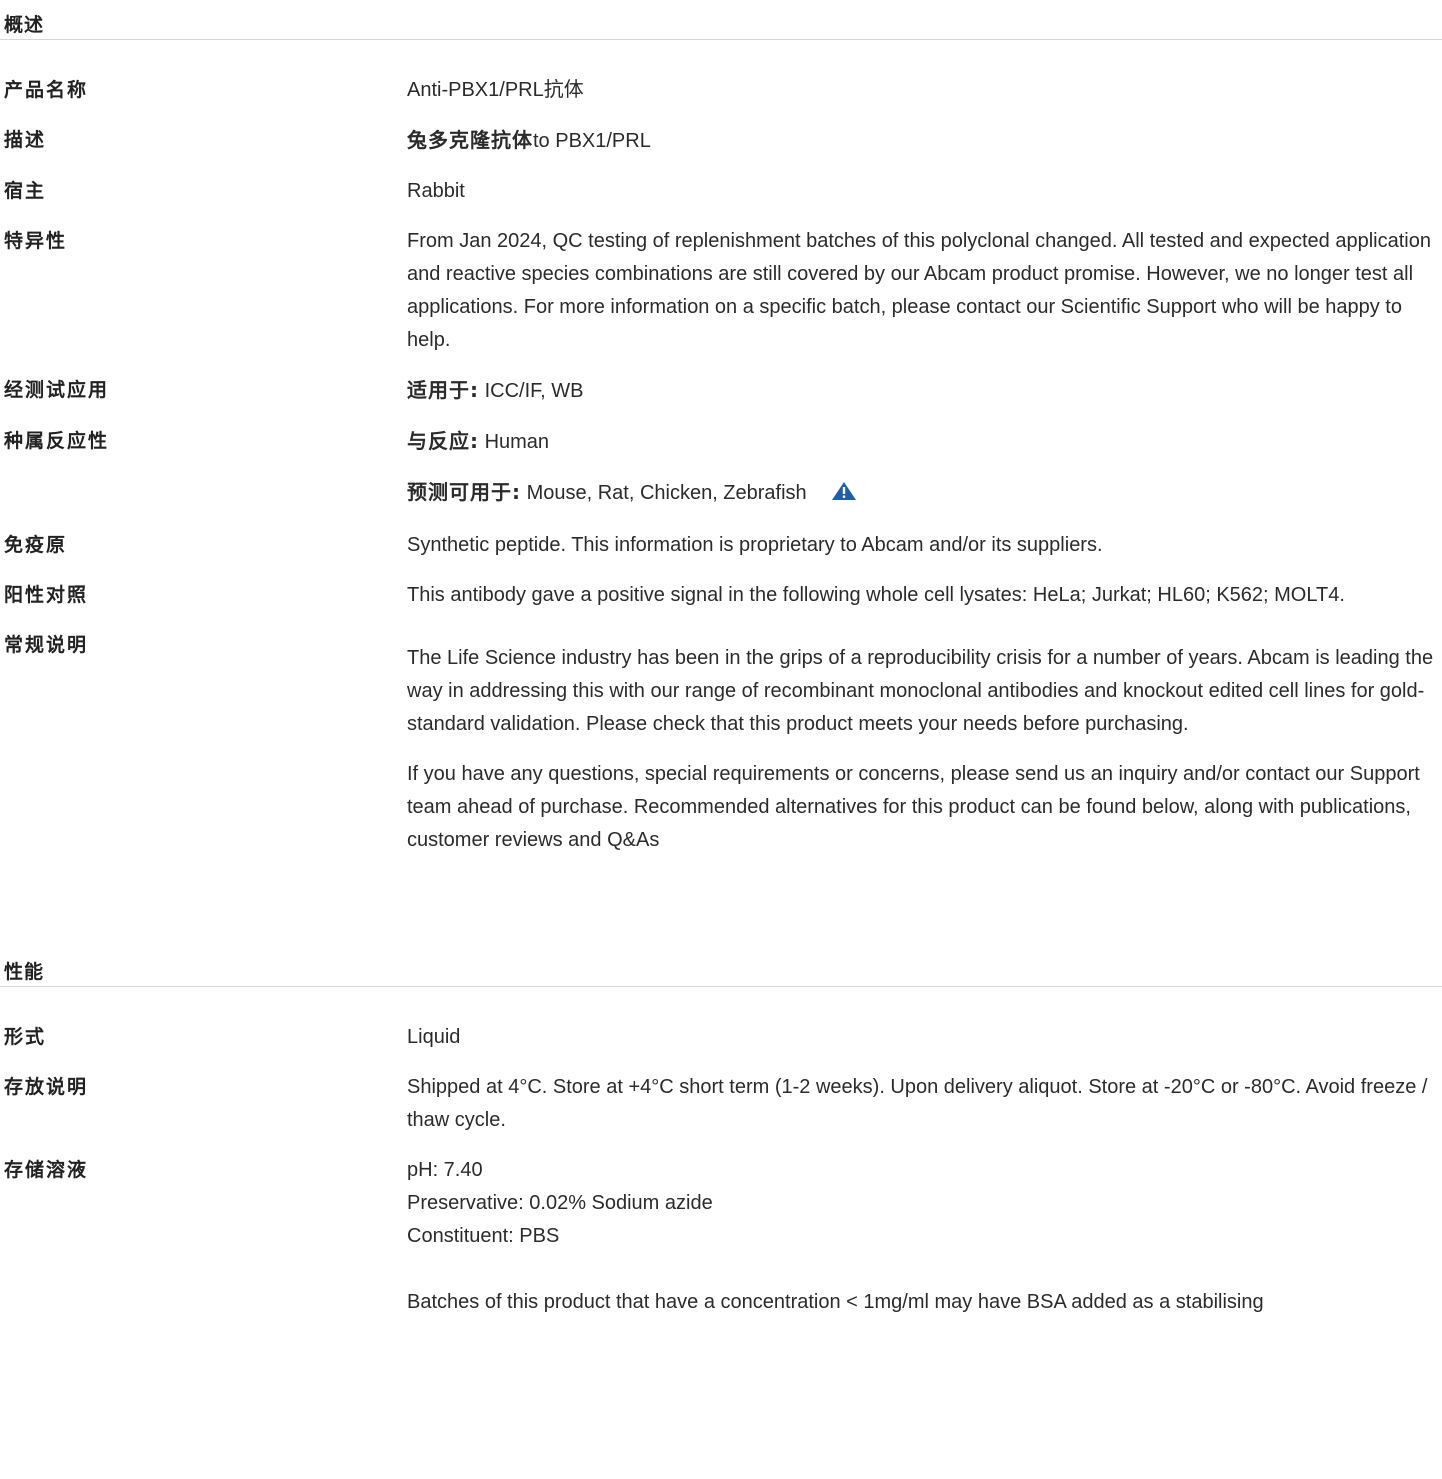  What do you see at coordinates (25, 140) in the screenshot?
I see `description-label: 描述` at bounding box center [25, 140].